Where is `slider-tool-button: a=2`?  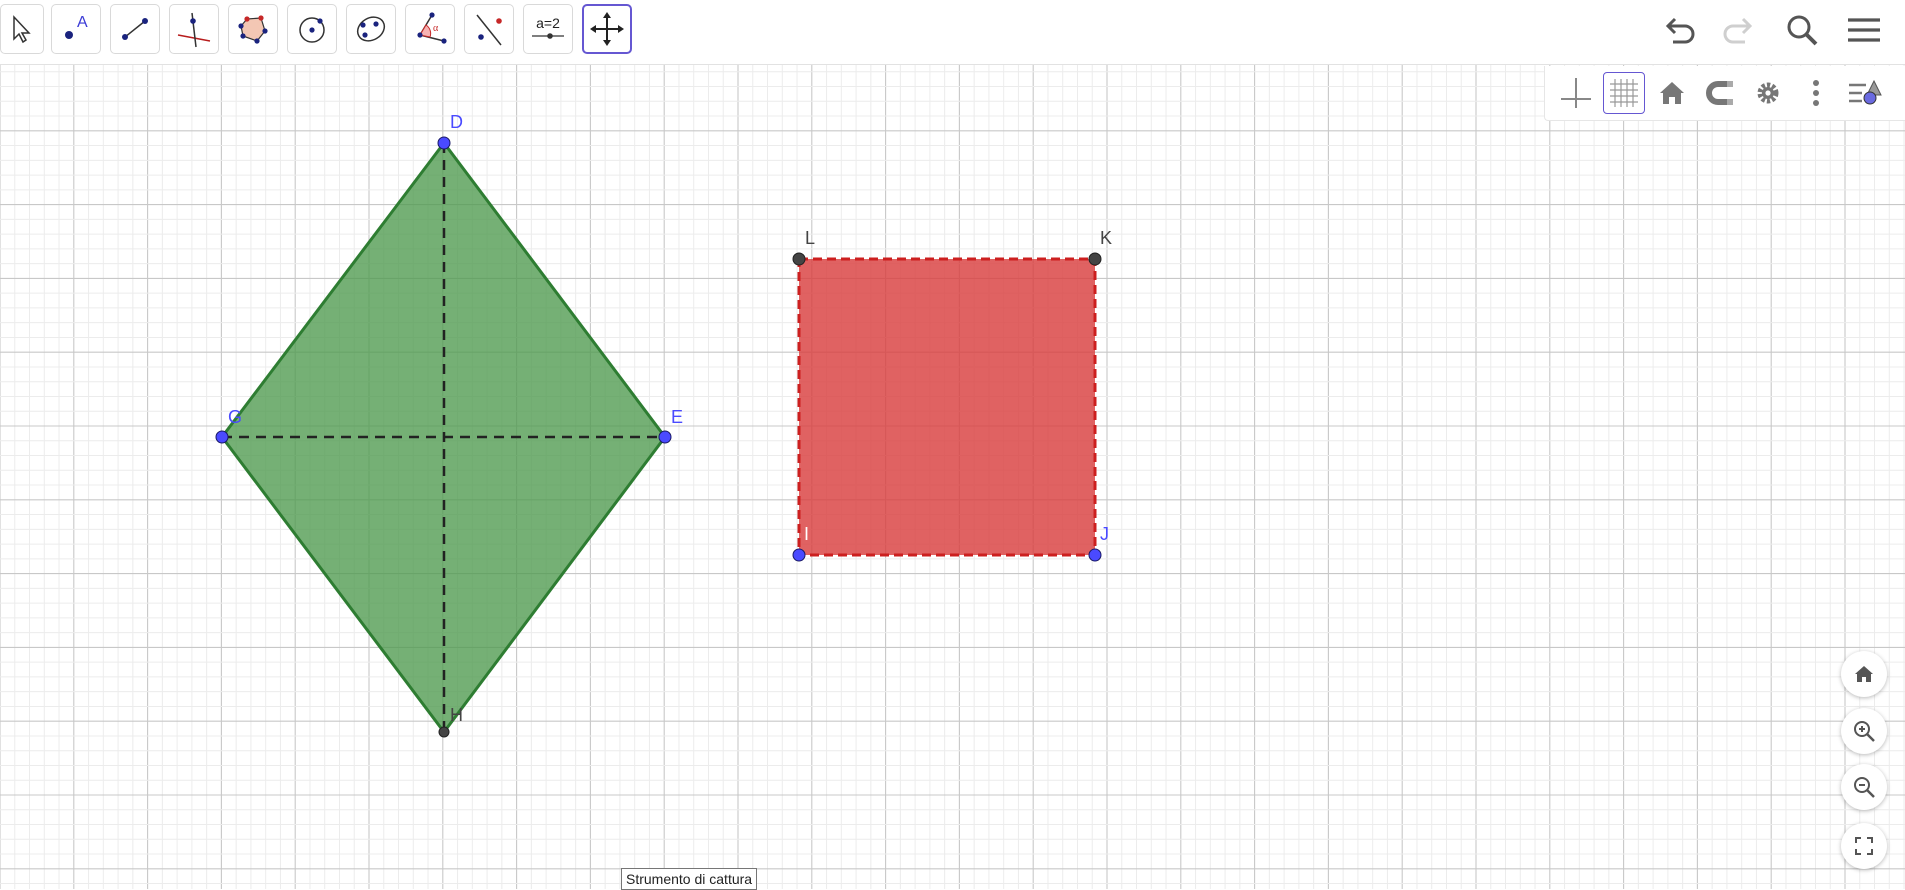
slider-tool-button: a=2 is located at coordinates (548, 29).